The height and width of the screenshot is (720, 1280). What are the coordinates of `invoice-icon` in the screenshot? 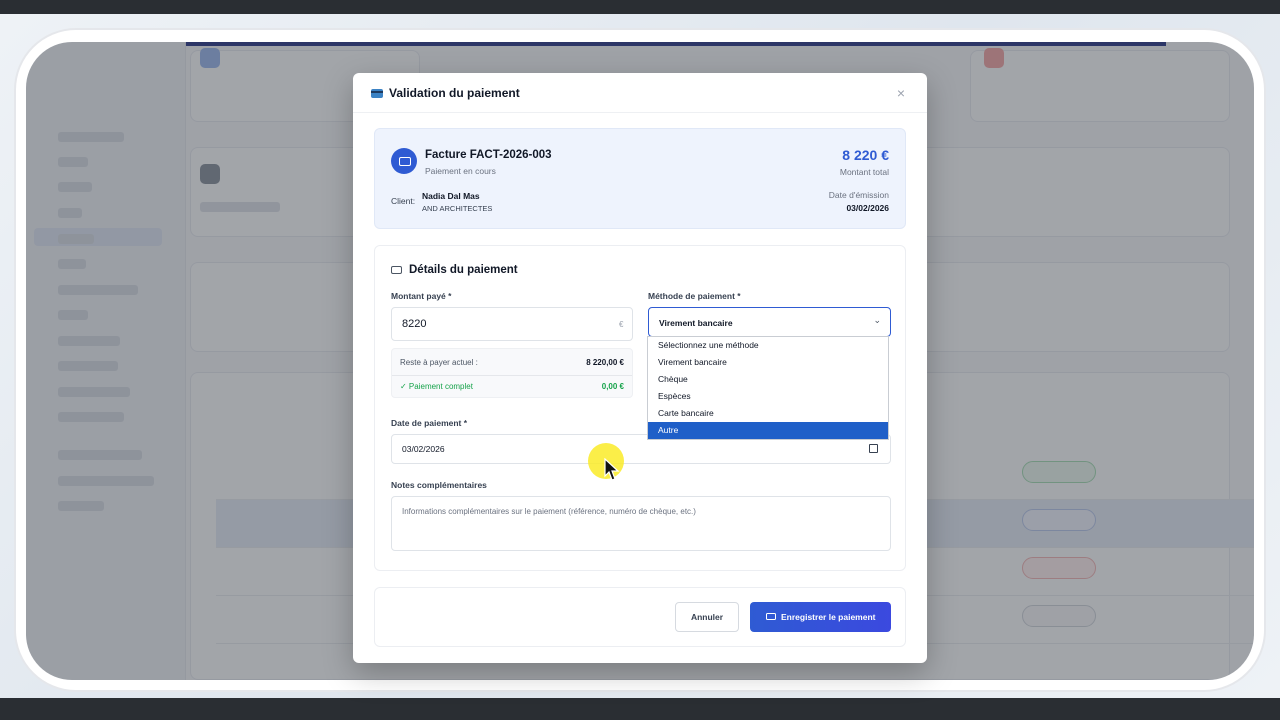 It's located at (404, 161).